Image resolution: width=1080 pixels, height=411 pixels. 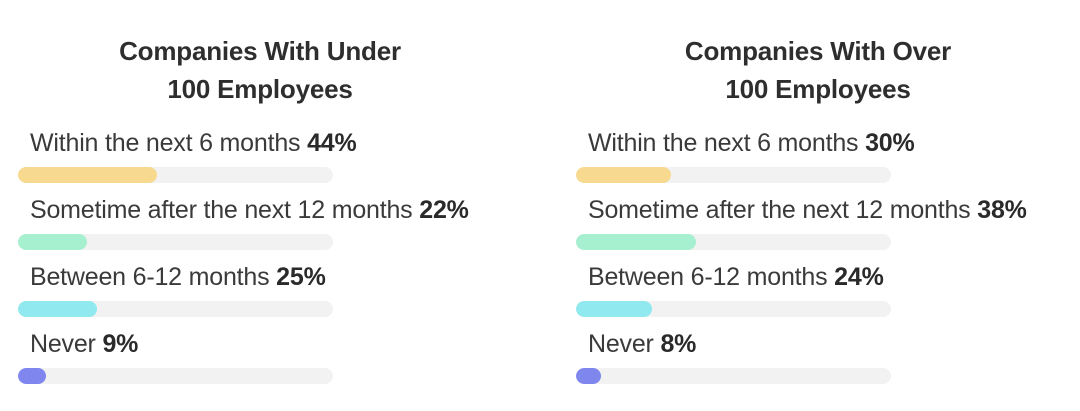 I want to click on bar-row: Between 6-12 months 25%, so click(x=268, y=292).